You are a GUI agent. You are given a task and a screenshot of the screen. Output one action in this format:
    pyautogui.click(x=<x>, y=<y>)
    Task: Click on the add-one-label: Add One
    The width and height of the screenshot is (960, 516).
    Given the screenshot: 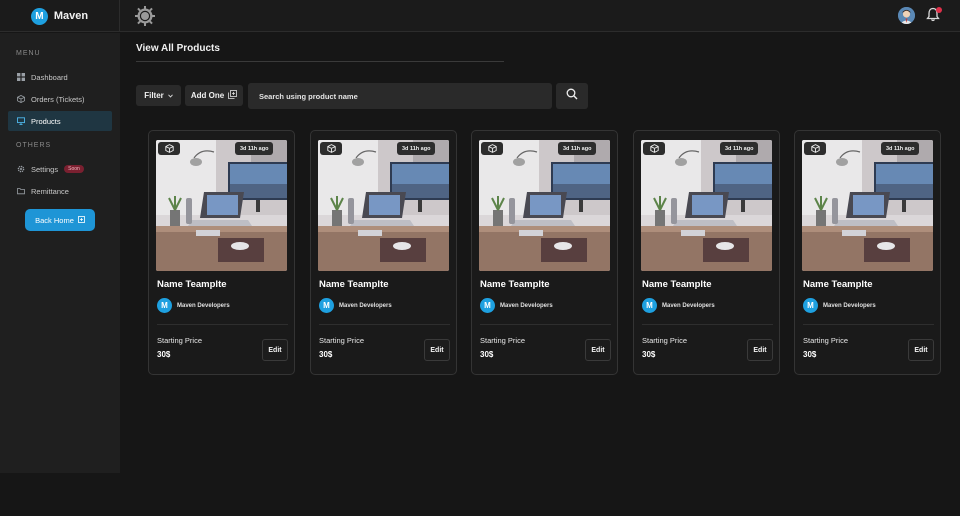 What is the action you would take?
    pyautogui.click(x=207, y=95)
    